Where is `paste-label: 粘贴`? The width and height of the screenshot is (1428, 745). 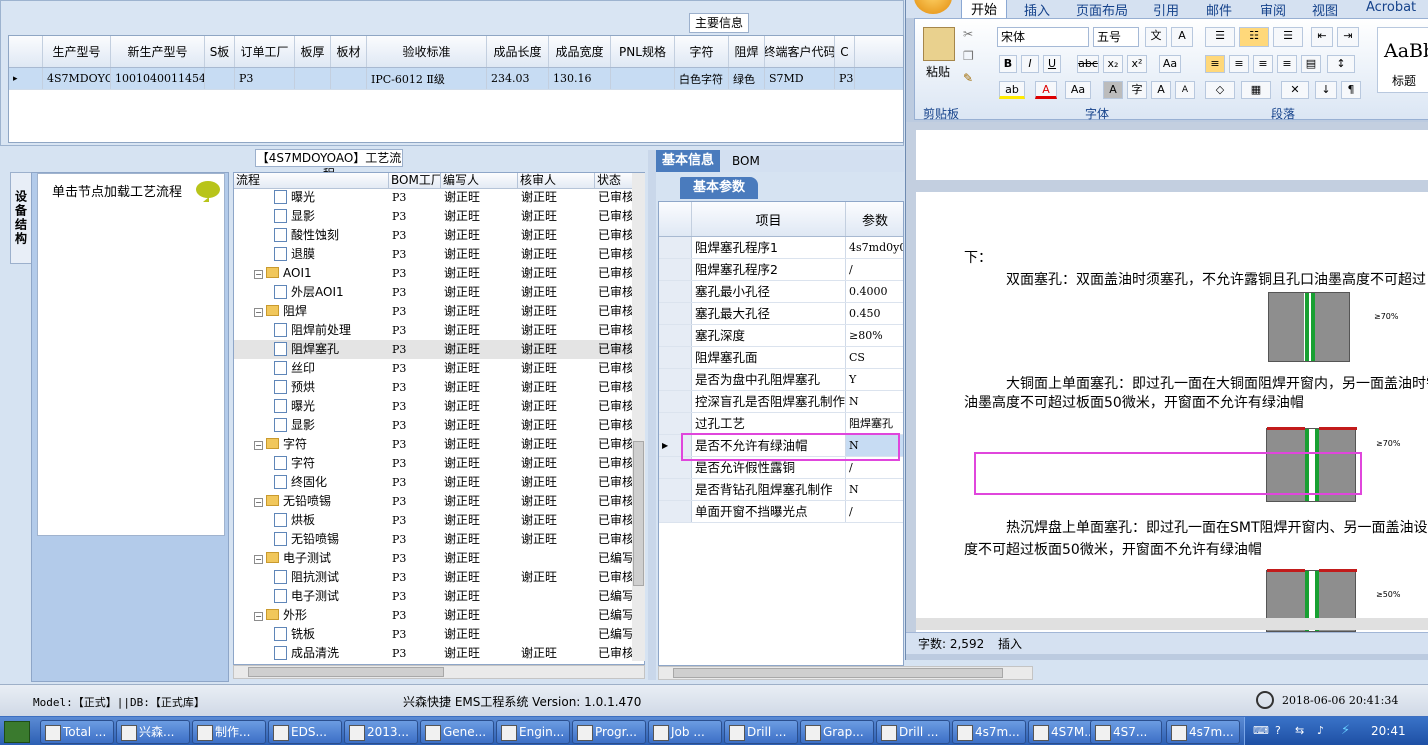 paste-label: 粘贴 is located at coordinates (938, 71).